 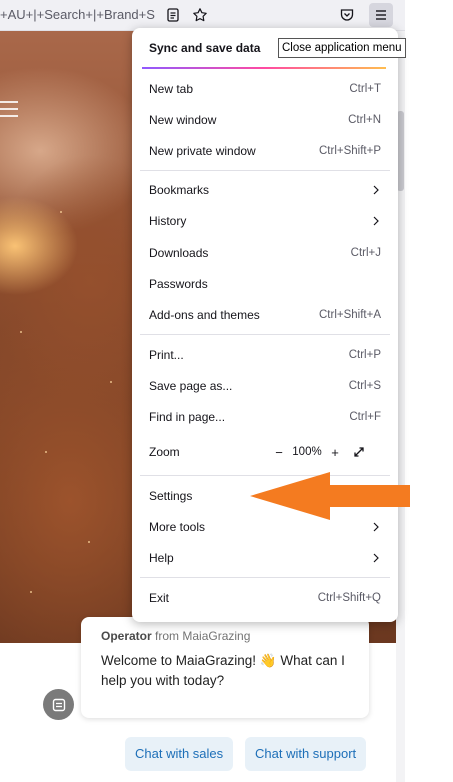 I want to click on menu-item-add-ons-and-themes: Add-ons and themes Ctrl+Shift+A, so click(x=265, y=315).